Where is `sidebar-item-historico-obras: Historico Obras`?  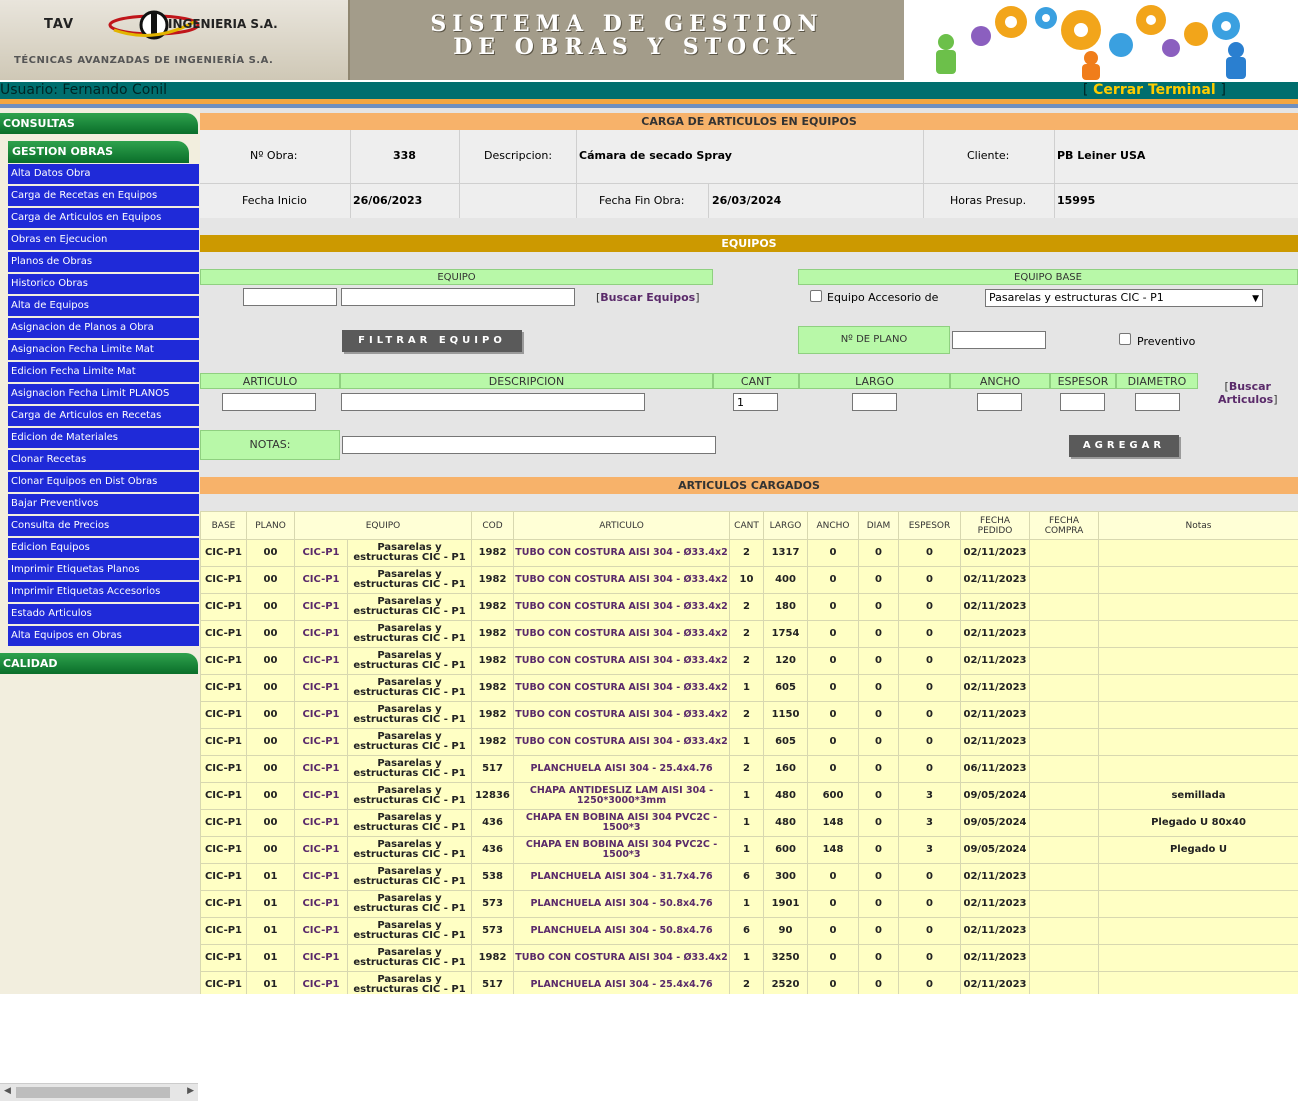
sidebar-item-historico-obras: Historico Obras is located at coordinates (103, 284).